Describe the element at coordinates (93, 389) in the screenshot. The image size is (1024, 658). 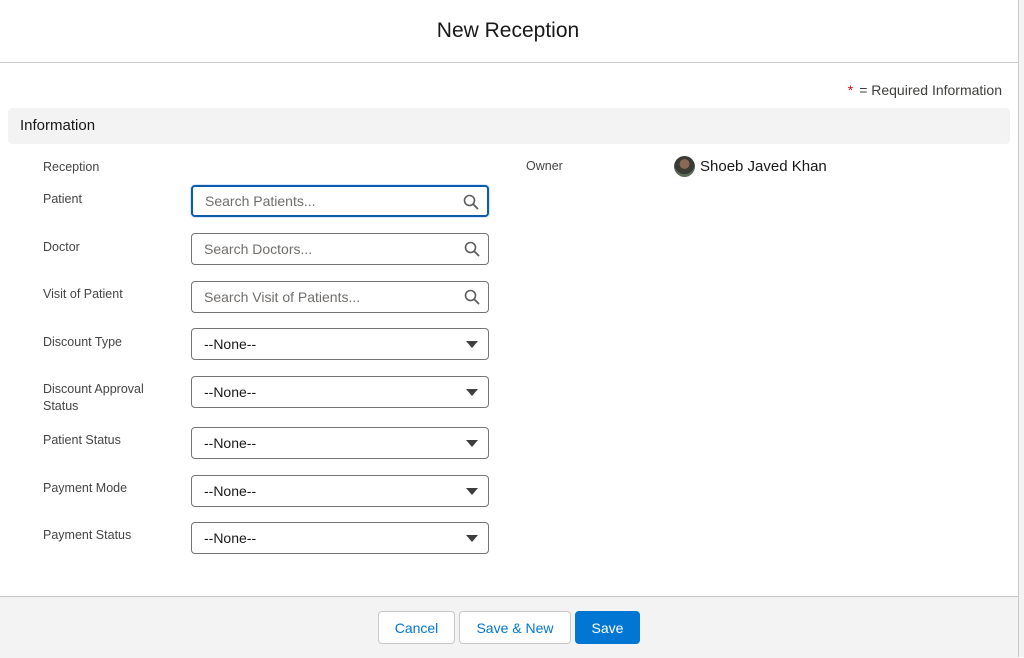
I see `discount-approval-status-label-line1: Discount Approval` at that location.